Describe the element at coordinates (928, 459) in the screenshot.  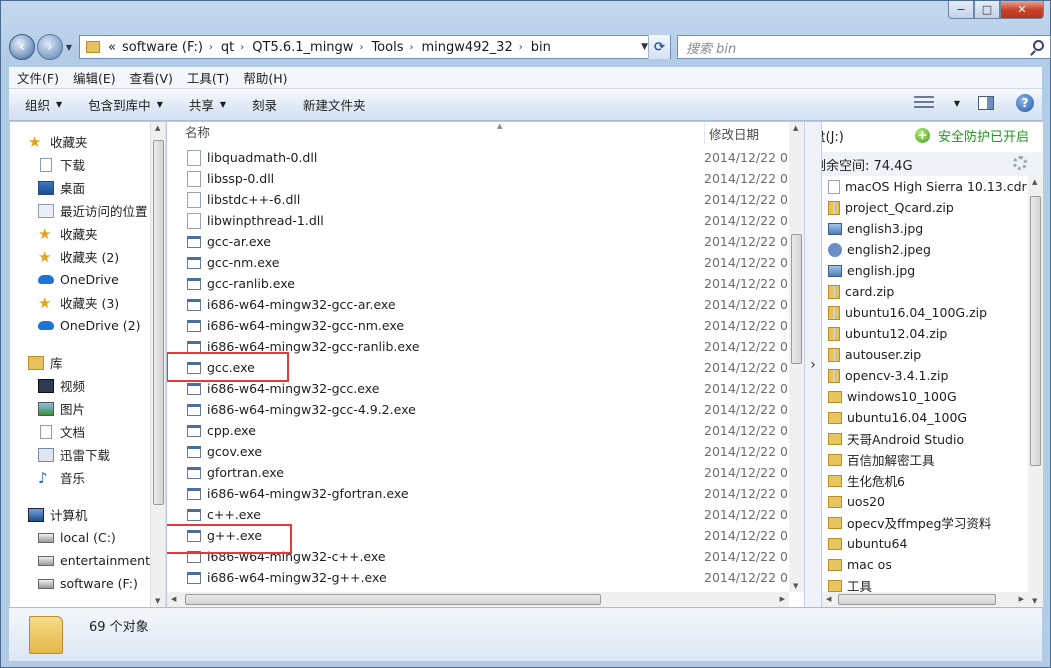
I see `udisk-item: 百信加解密工具` at that location.